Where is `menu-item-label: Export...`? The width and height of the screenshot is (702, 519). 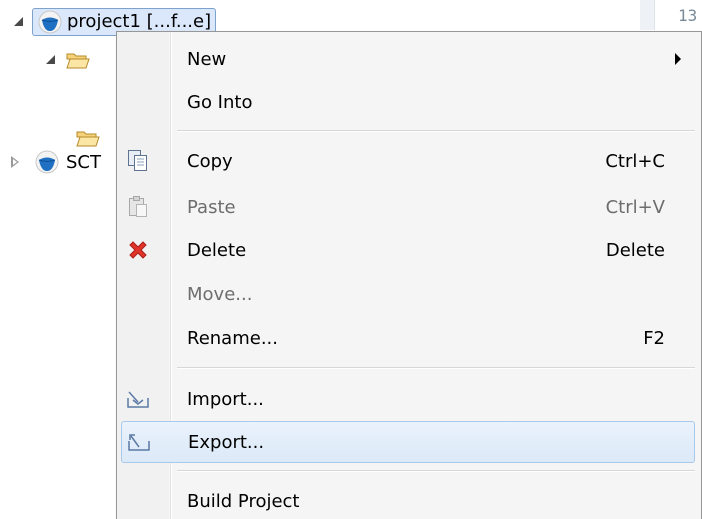
menu-item-label: Export... is located at coordinates (226, 442).